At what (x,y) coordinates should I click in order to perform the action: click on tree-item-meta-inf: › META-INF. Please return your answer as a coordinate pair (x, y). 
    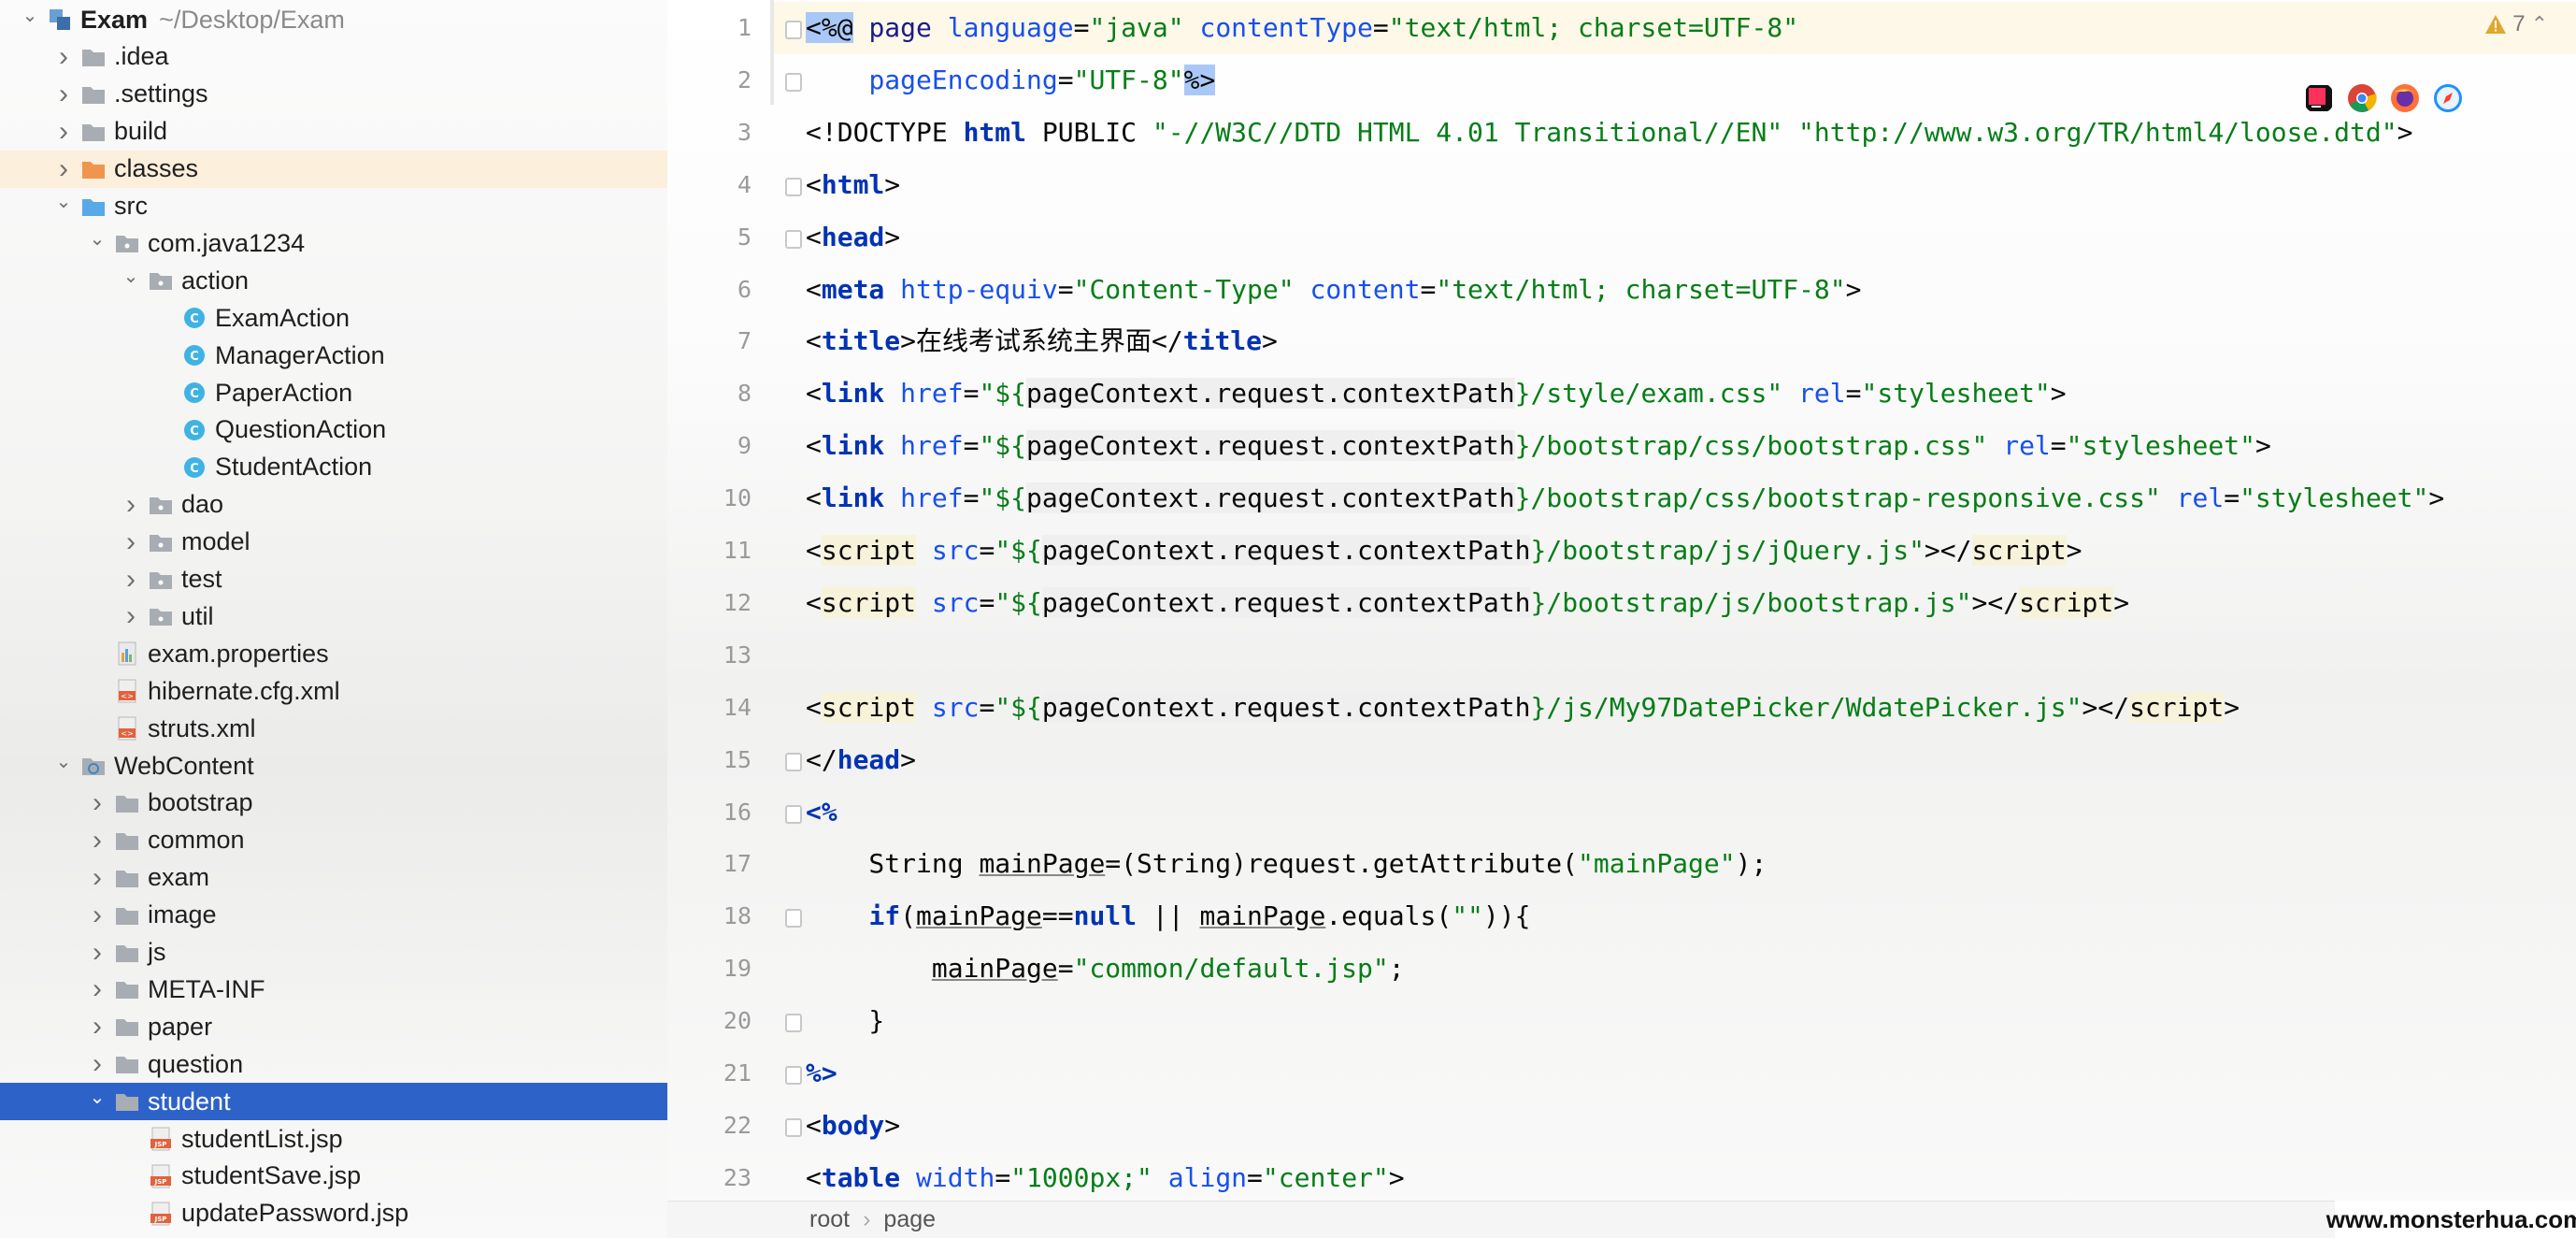
    Looking at the image, I should click on (333, 989).